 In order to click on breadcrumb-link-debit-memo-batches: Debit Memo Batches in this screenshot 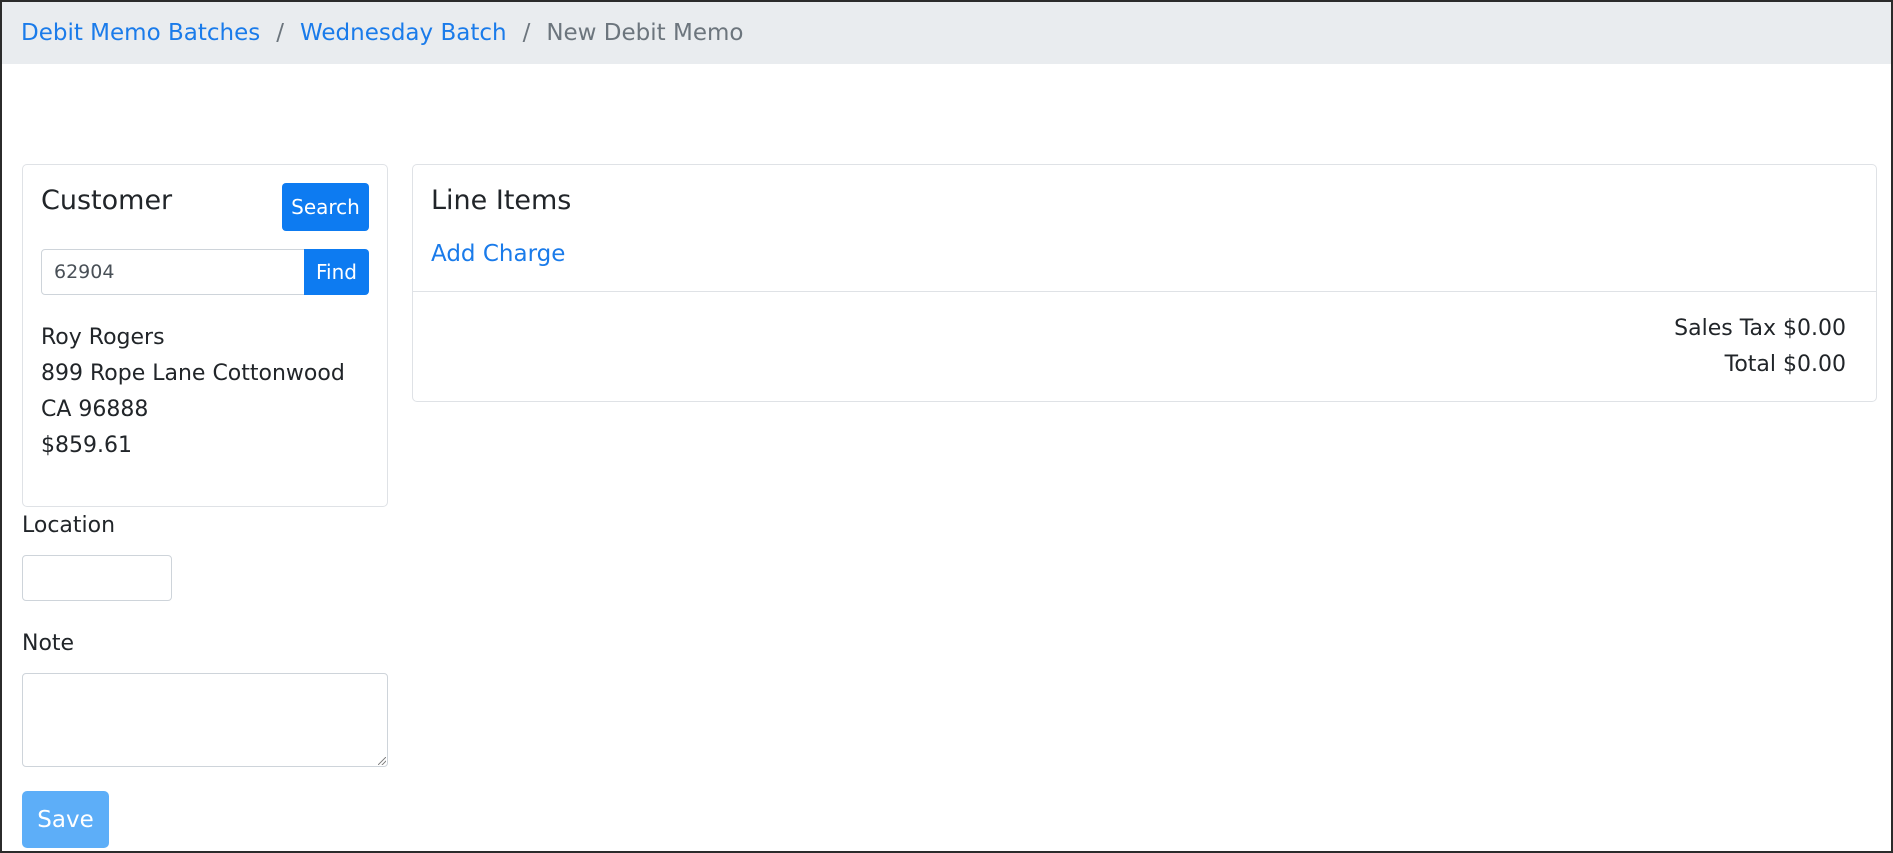, I will do `click(140, 33)`.